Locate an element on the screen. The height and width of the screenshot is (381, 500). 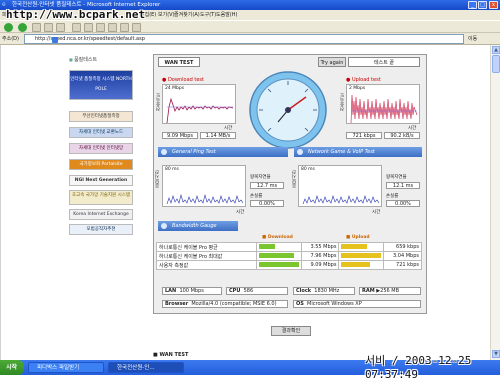
download-speed: 9.09 Mbps is located at coordinates (180, 135).